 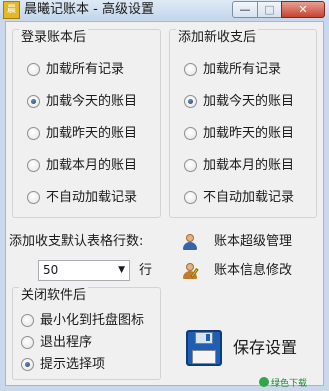 What do you see at coordinates (217, 38) in the screenshot?
I see `add-group-title: 添加新收支后` at bounding box center [217, 38].